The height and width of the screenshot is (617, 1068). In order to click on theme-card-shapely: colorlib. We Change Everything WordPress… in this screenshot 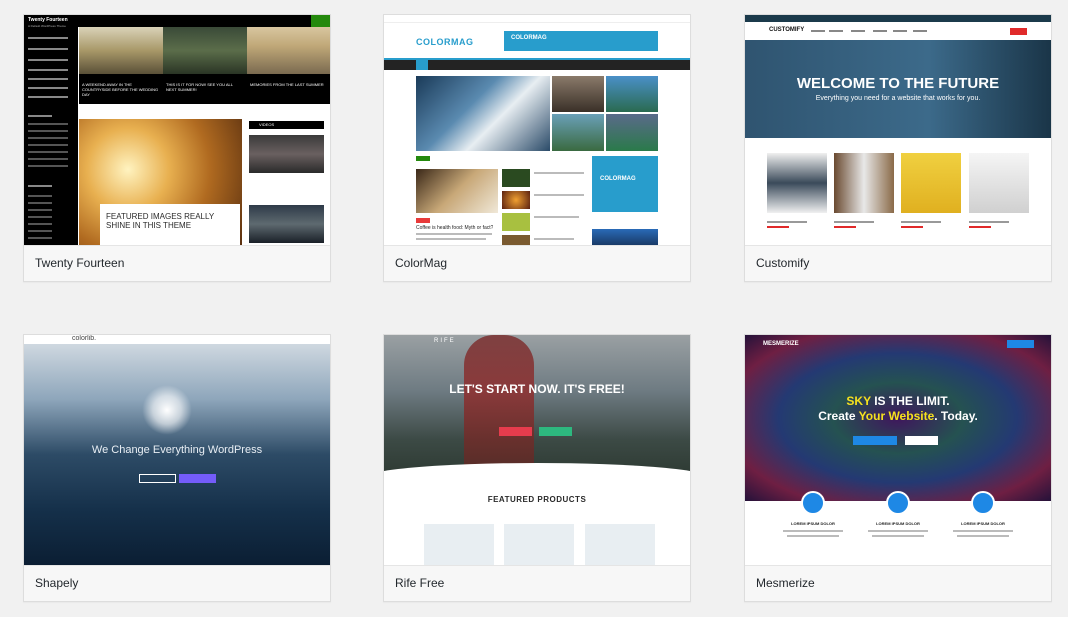, I will do `click(177, 468)`.